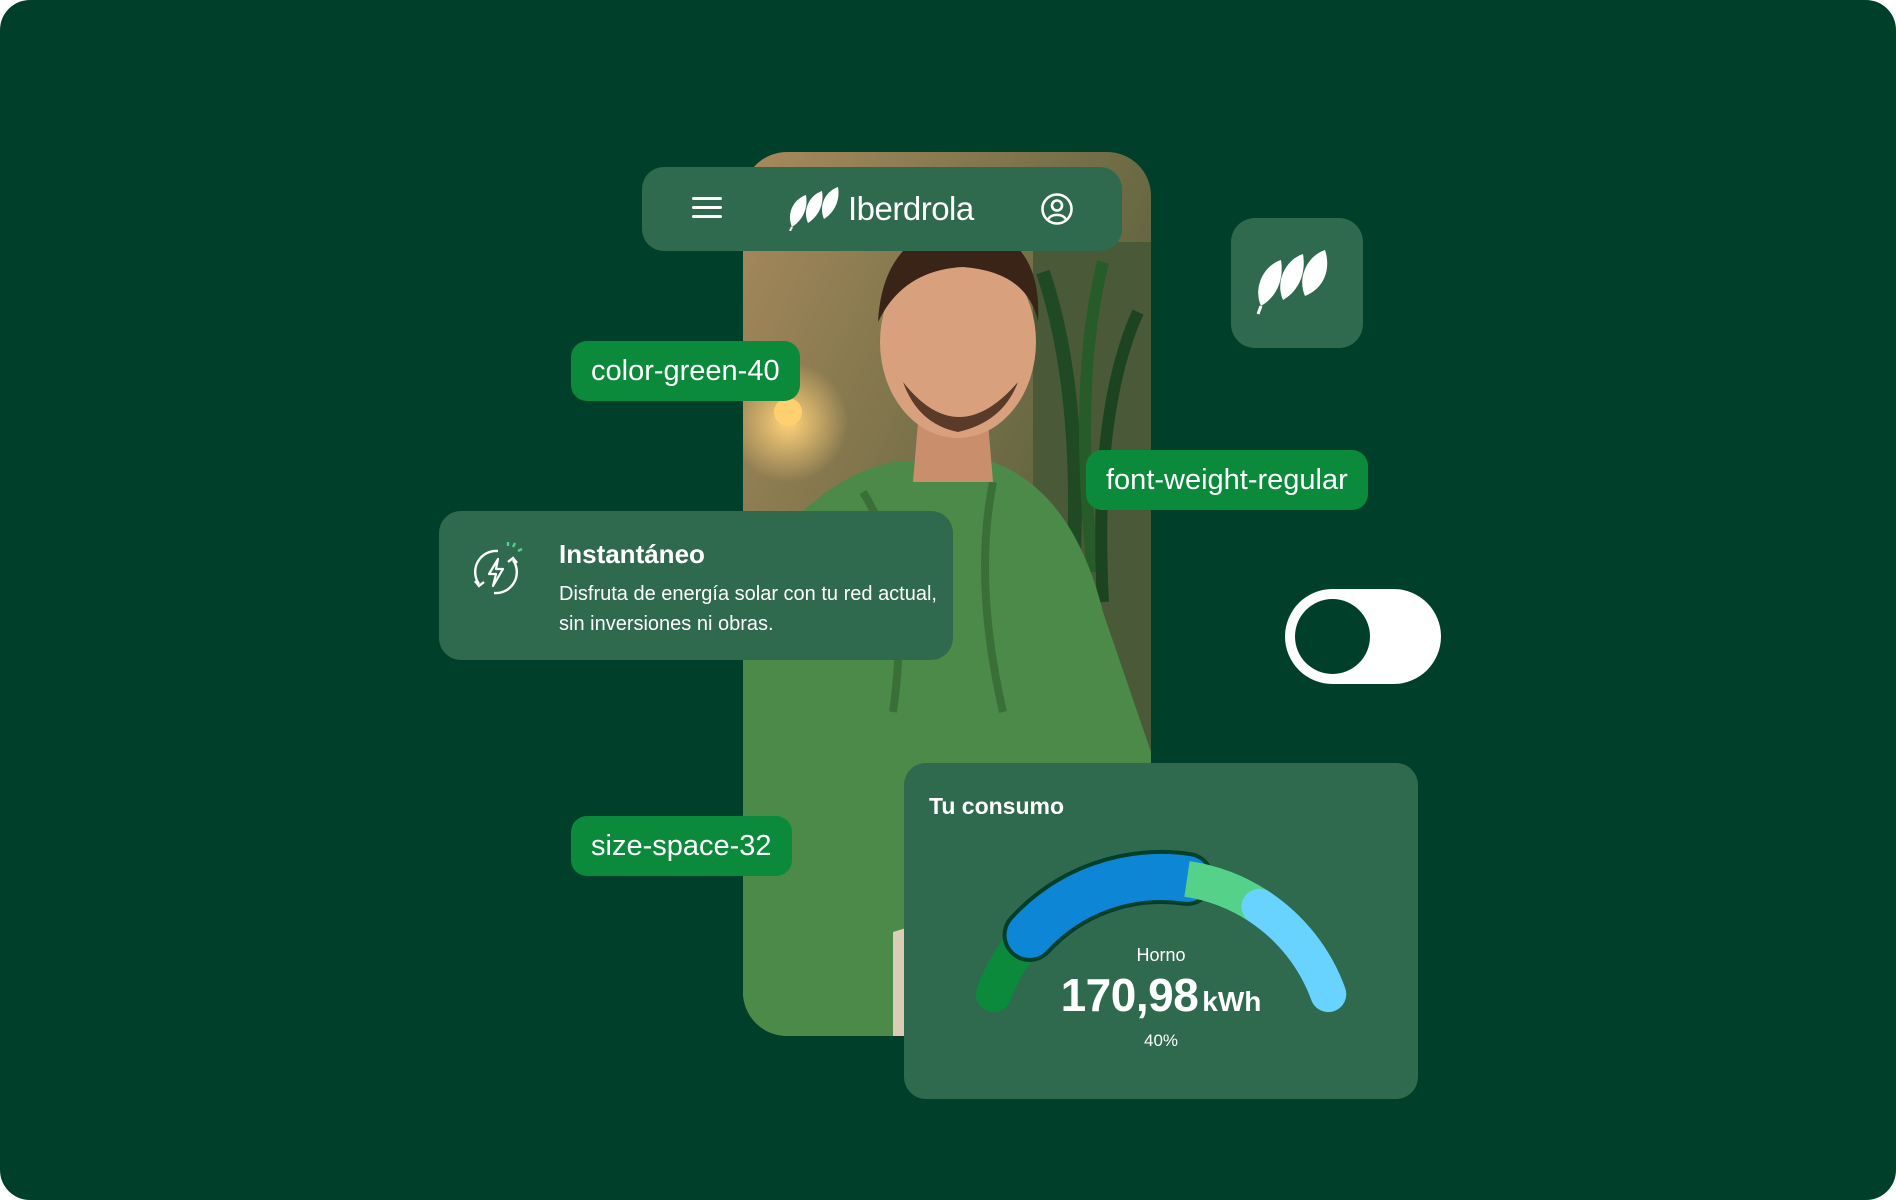 The height and width of the screenshot is (1200, 1896). Describe the element at coordinates (1332, 636) in the screenshot. I see `toggle-knob` at that location.